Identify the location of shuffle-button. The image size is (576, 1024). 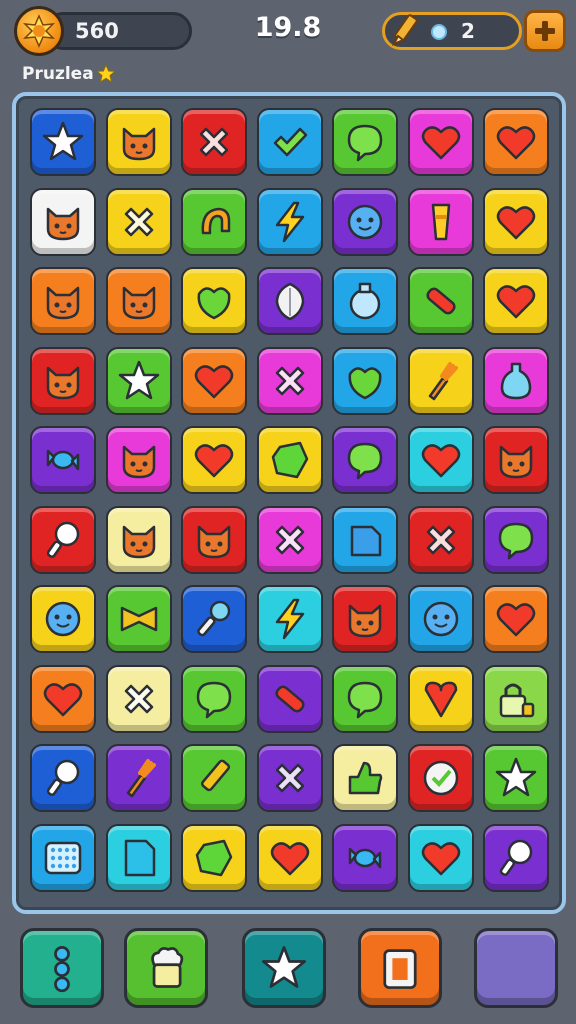
(284, 968).